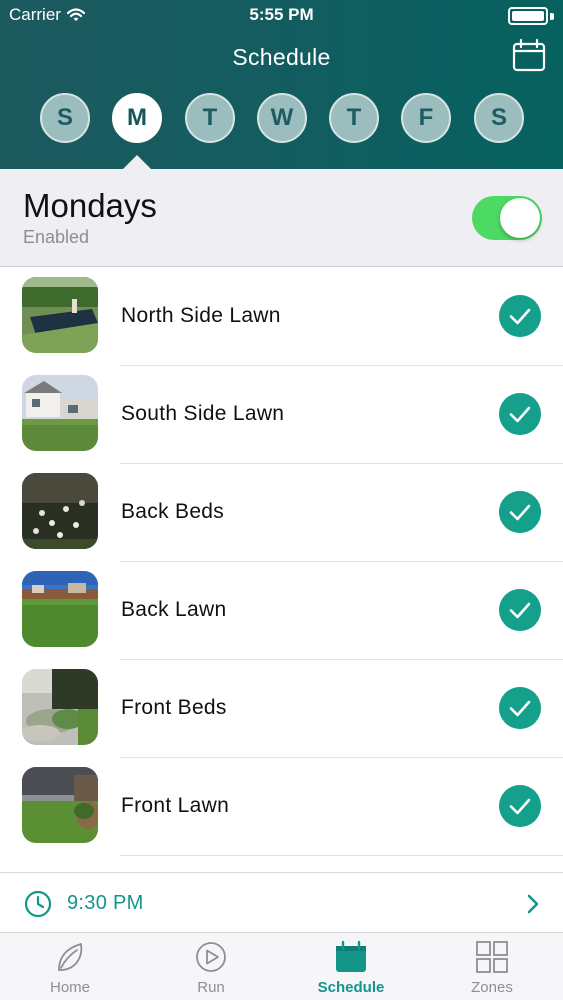 Image resolution: width=563 pixels, height=1000 pixels. Describe the element at coordinates (426, 118) in the screenshot. I see `day-button-friday: F` at that location.